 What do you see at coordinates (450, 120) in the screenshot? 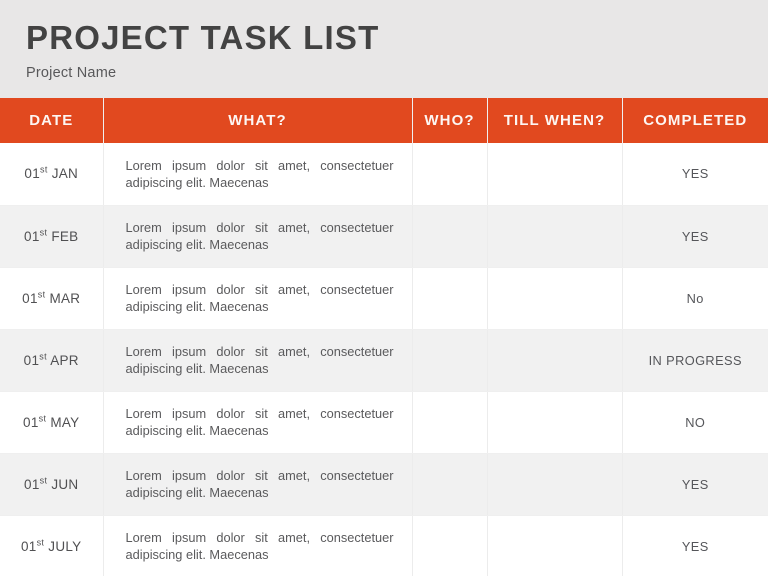
I see `column-header-who: WHO?` at bounding box center [450, 120].